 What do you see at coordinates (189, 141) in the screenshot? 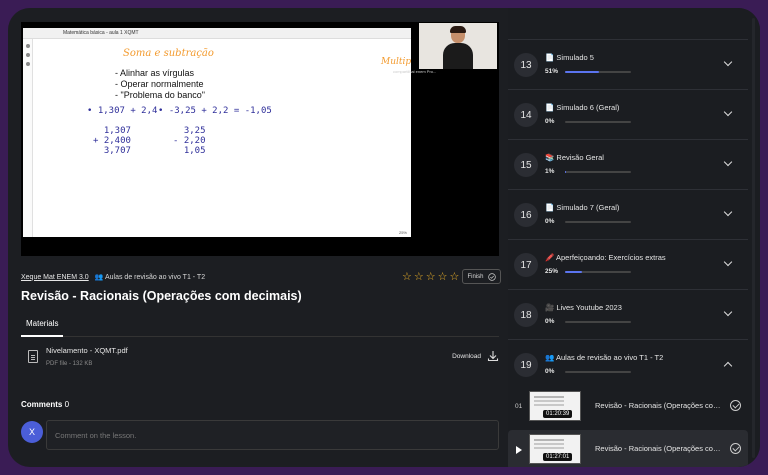
I see `slide-calculation: 3,25 - 2,20 1,05` at bounding box center [189, 141].